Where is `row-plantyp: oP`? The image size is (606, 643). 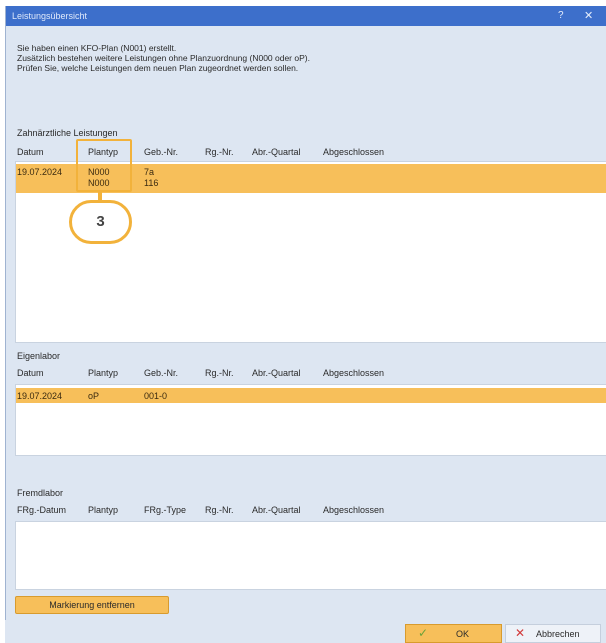 row-plantyp: oP is located at coordinates (94, 396).